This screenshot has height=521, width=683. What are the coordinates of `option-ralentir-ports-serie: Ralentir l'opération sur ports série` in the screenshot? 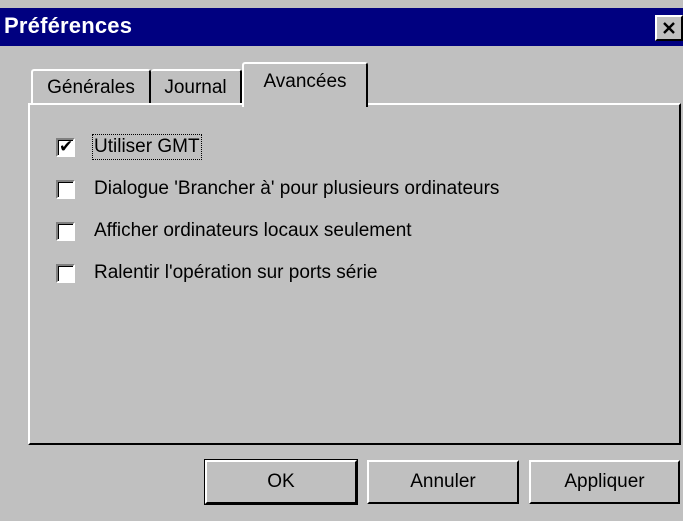 It's located at (216, 273).